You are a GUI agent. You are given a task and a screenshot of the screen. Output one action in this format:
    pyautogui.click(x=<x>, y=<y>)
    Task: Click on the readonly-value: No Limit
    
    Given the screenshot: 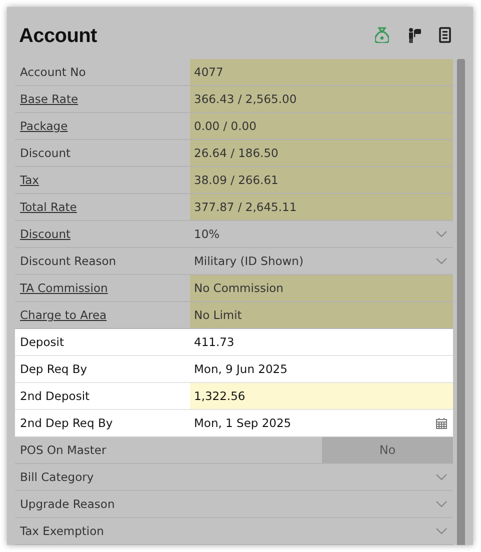 What is the action you would take?
    pyautogui.click(x=321, y=315)
    